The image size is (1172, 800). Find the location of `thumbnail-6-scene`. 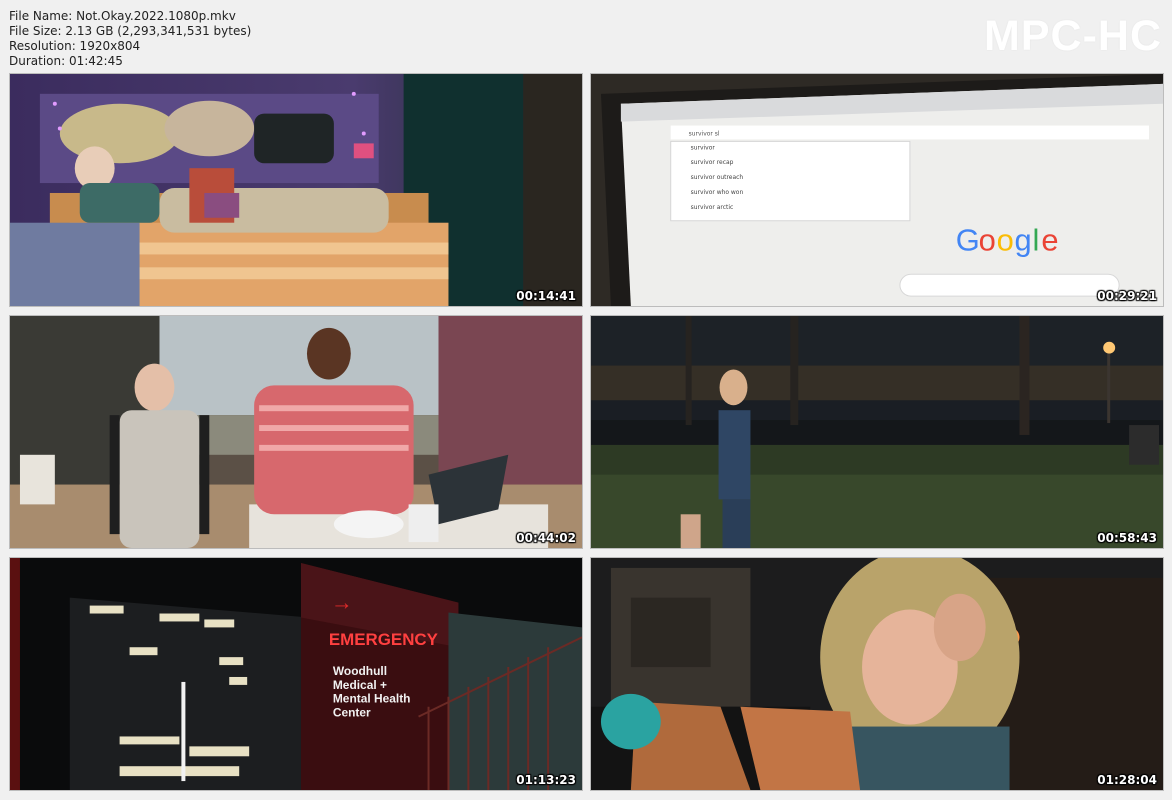

thumbnail-6-scene is located at coordinates (877, 674).